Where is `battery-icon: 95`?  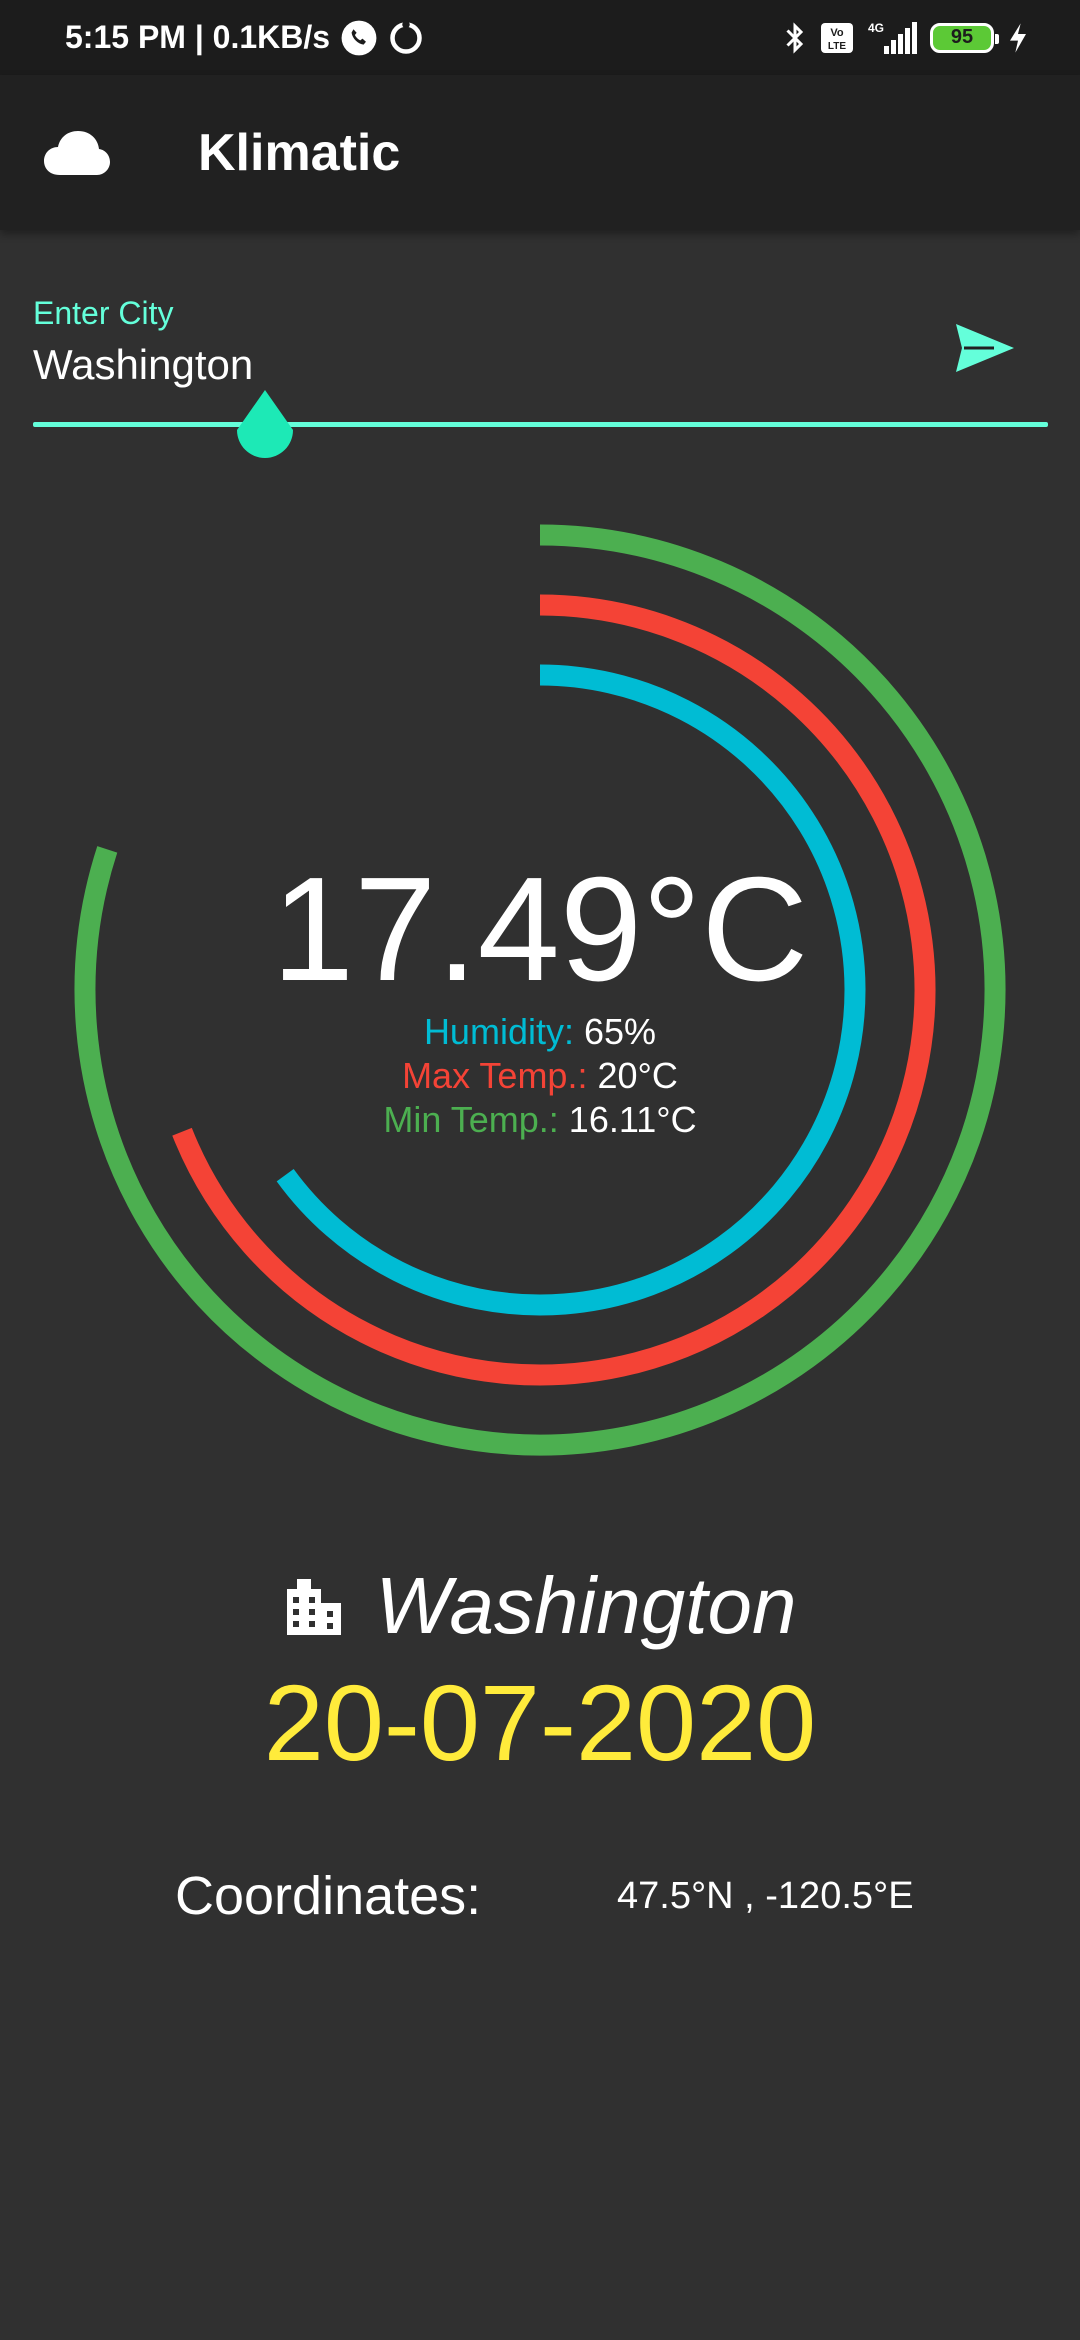 battery-icon: 95 is located at coordinates (964, 37).